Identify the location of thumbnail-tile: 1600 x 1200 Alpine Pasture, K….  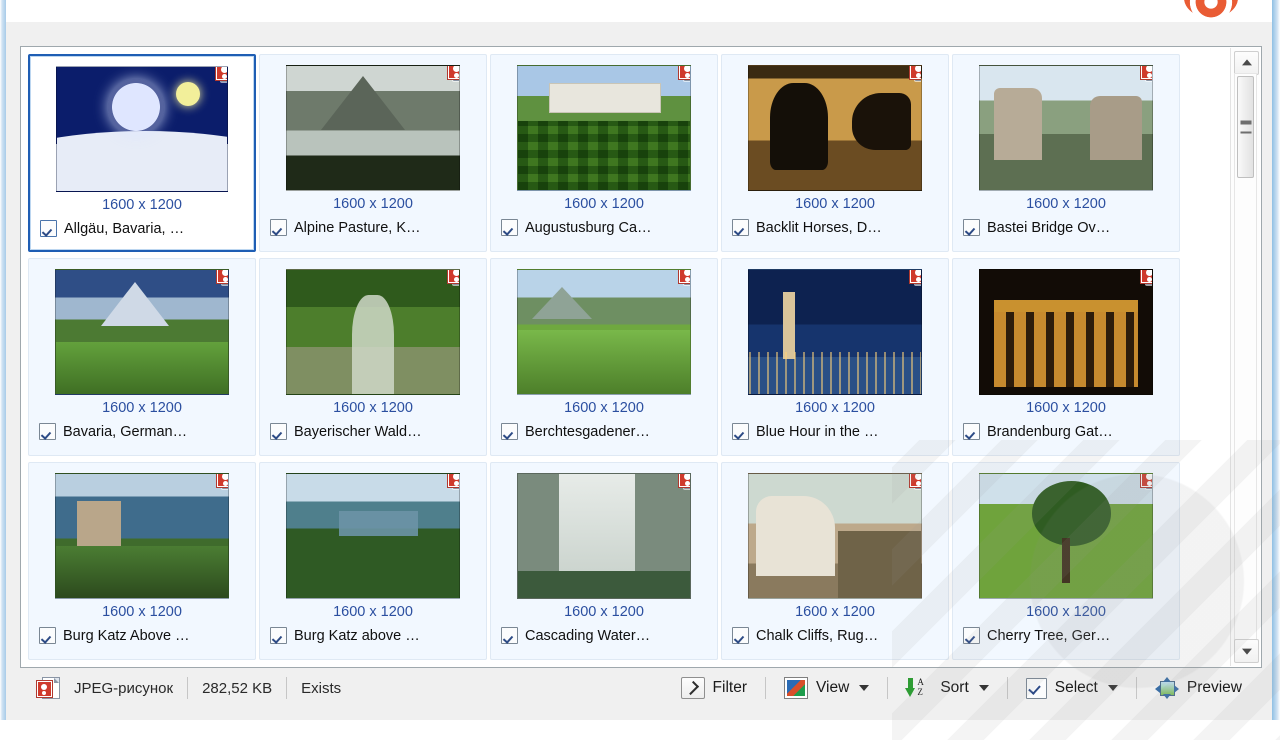
(373, 153).